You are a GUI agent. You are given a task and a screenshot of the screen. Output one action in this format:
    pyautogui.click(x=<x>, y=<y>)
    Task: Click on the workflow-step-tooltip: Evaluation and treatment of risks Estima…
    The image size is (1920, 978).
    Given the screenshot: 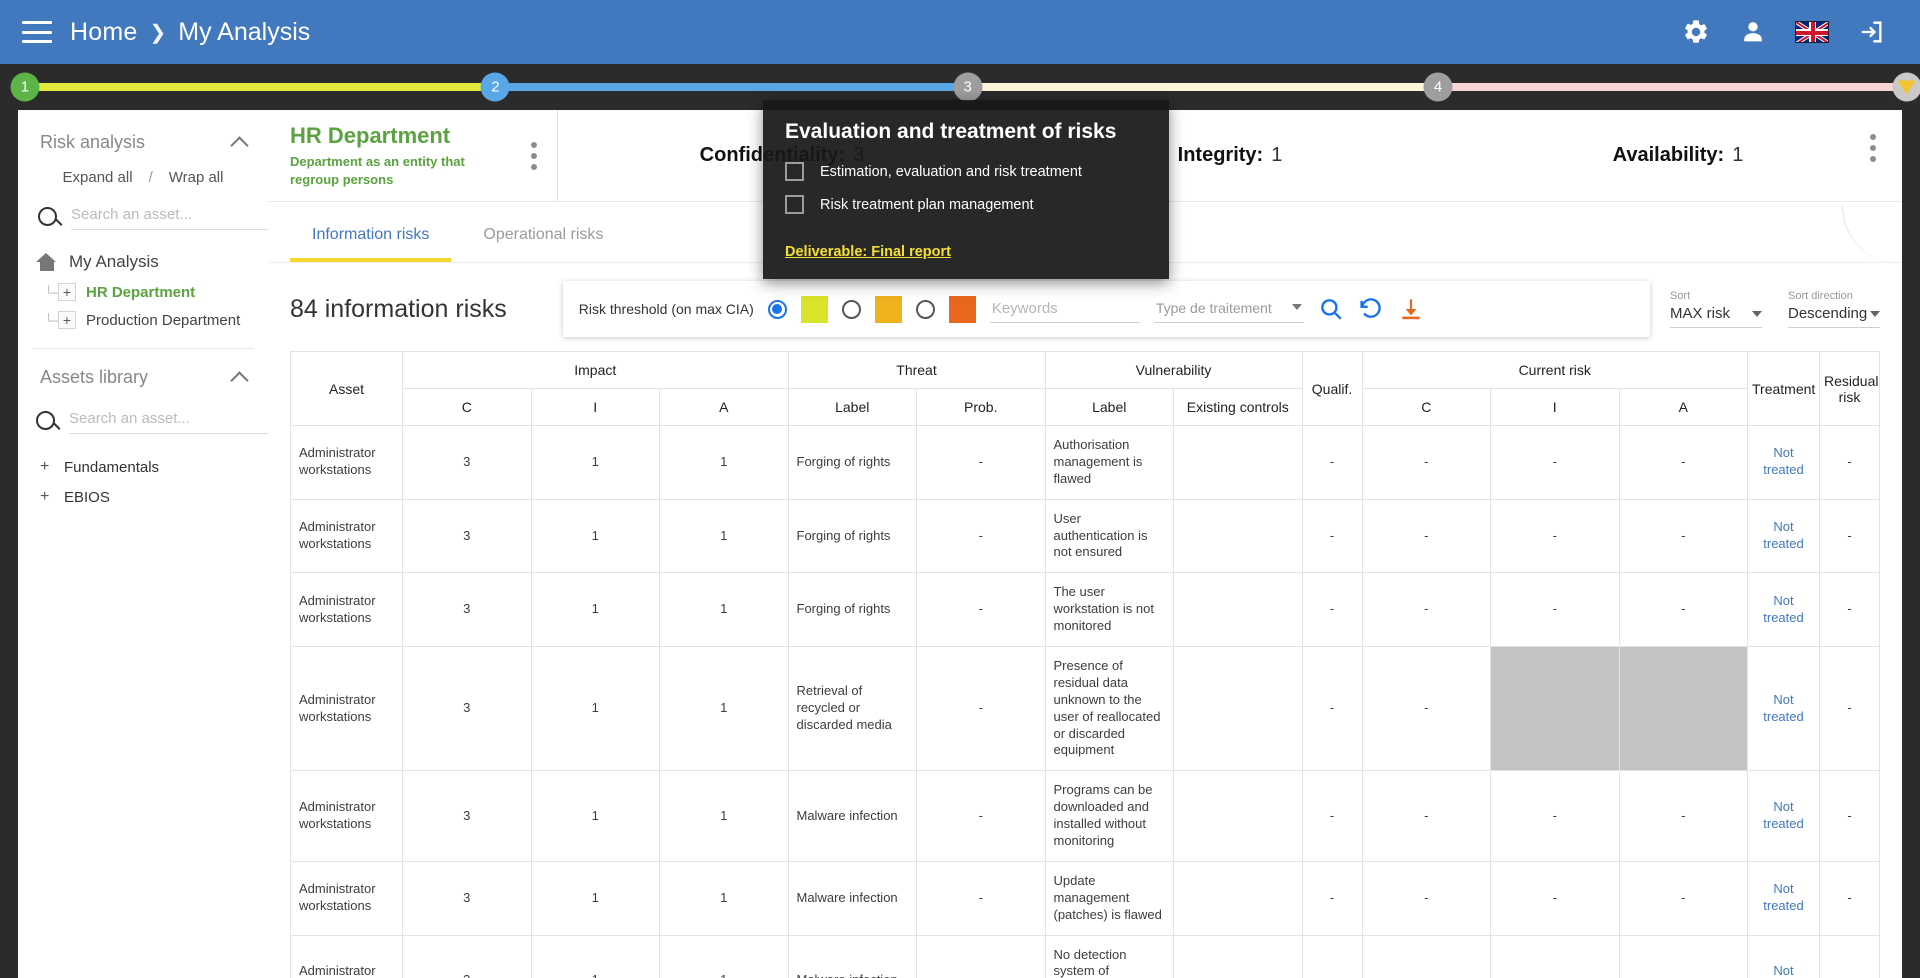 What is the action you would take?
    pyautogui.click(x=966, y=189)
    